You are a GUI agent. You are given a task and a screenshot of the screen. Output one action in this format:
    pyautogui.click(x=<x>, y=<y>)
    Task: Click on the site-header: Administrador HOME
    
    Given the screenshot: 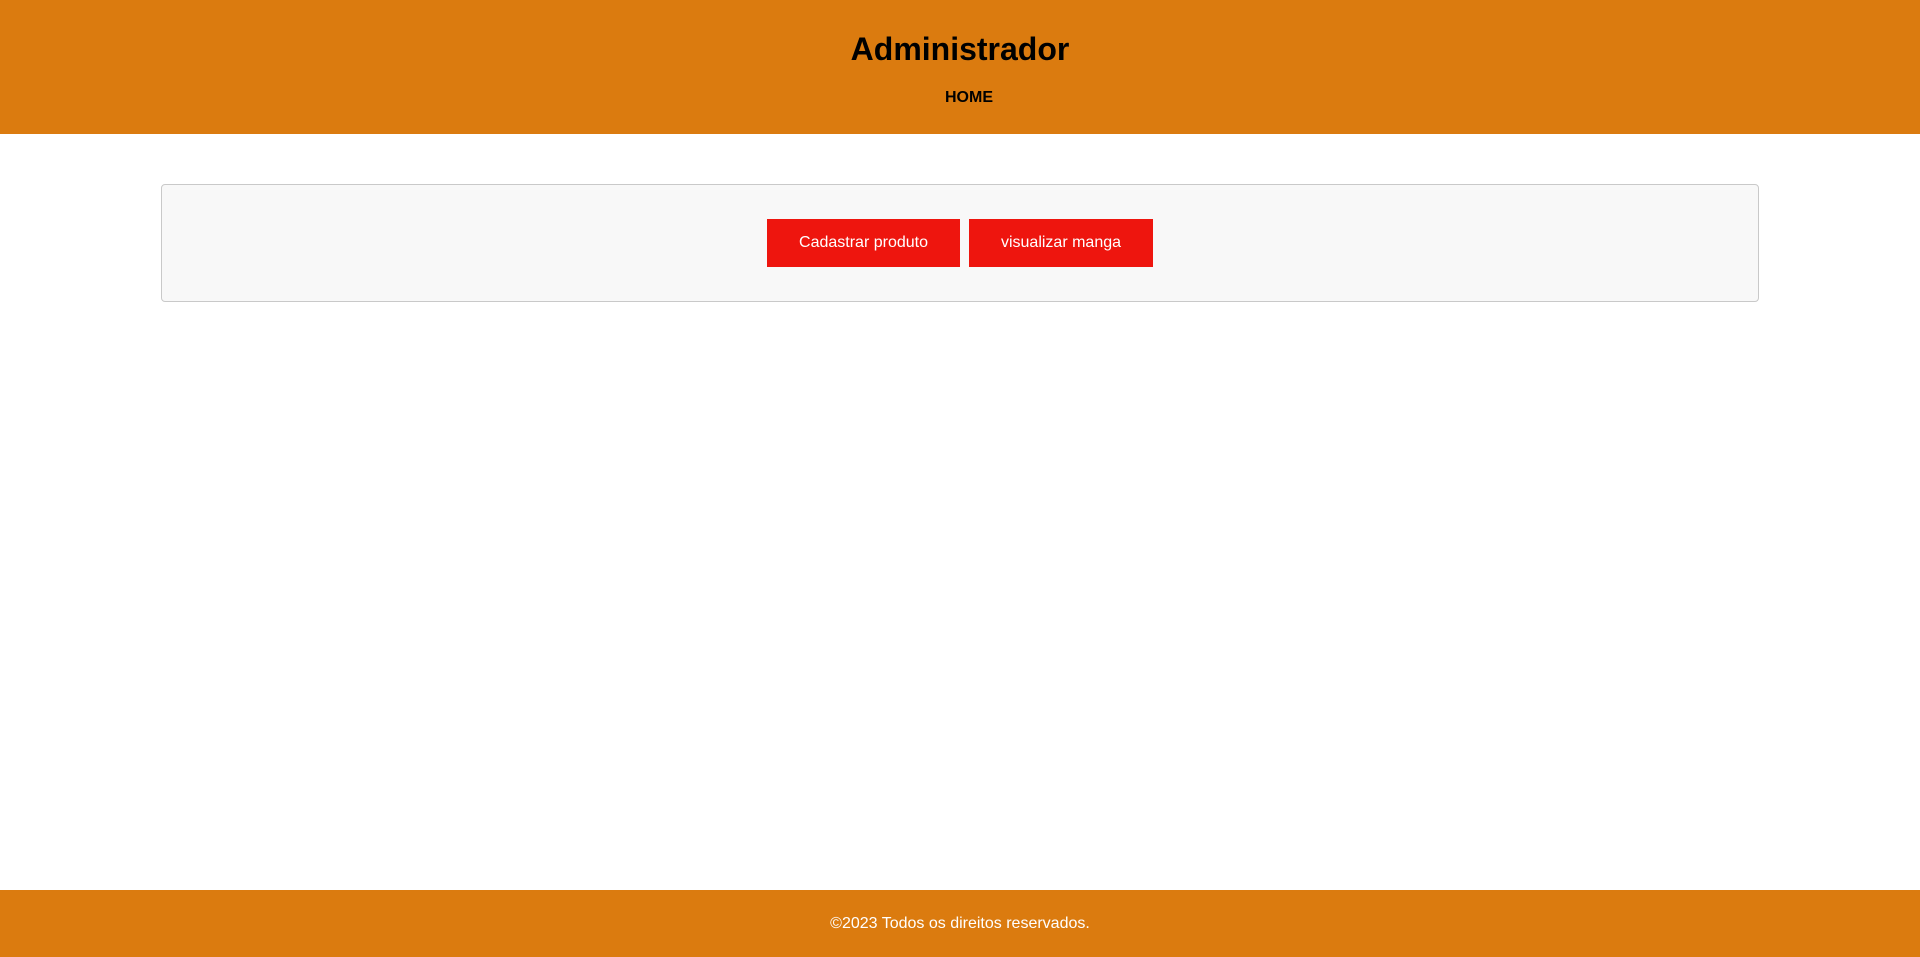 What is the action you would take?
    pyautogui.click(x=960, y=67)
    